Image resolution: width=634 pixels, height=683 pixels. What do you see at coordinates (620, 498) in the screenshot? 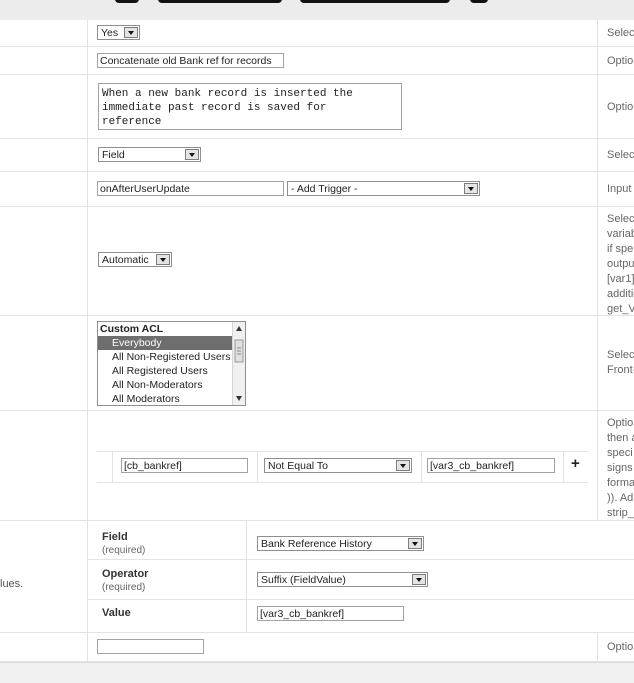
I see `row-description-line: )). Ad` at bounding box center [620, 498].